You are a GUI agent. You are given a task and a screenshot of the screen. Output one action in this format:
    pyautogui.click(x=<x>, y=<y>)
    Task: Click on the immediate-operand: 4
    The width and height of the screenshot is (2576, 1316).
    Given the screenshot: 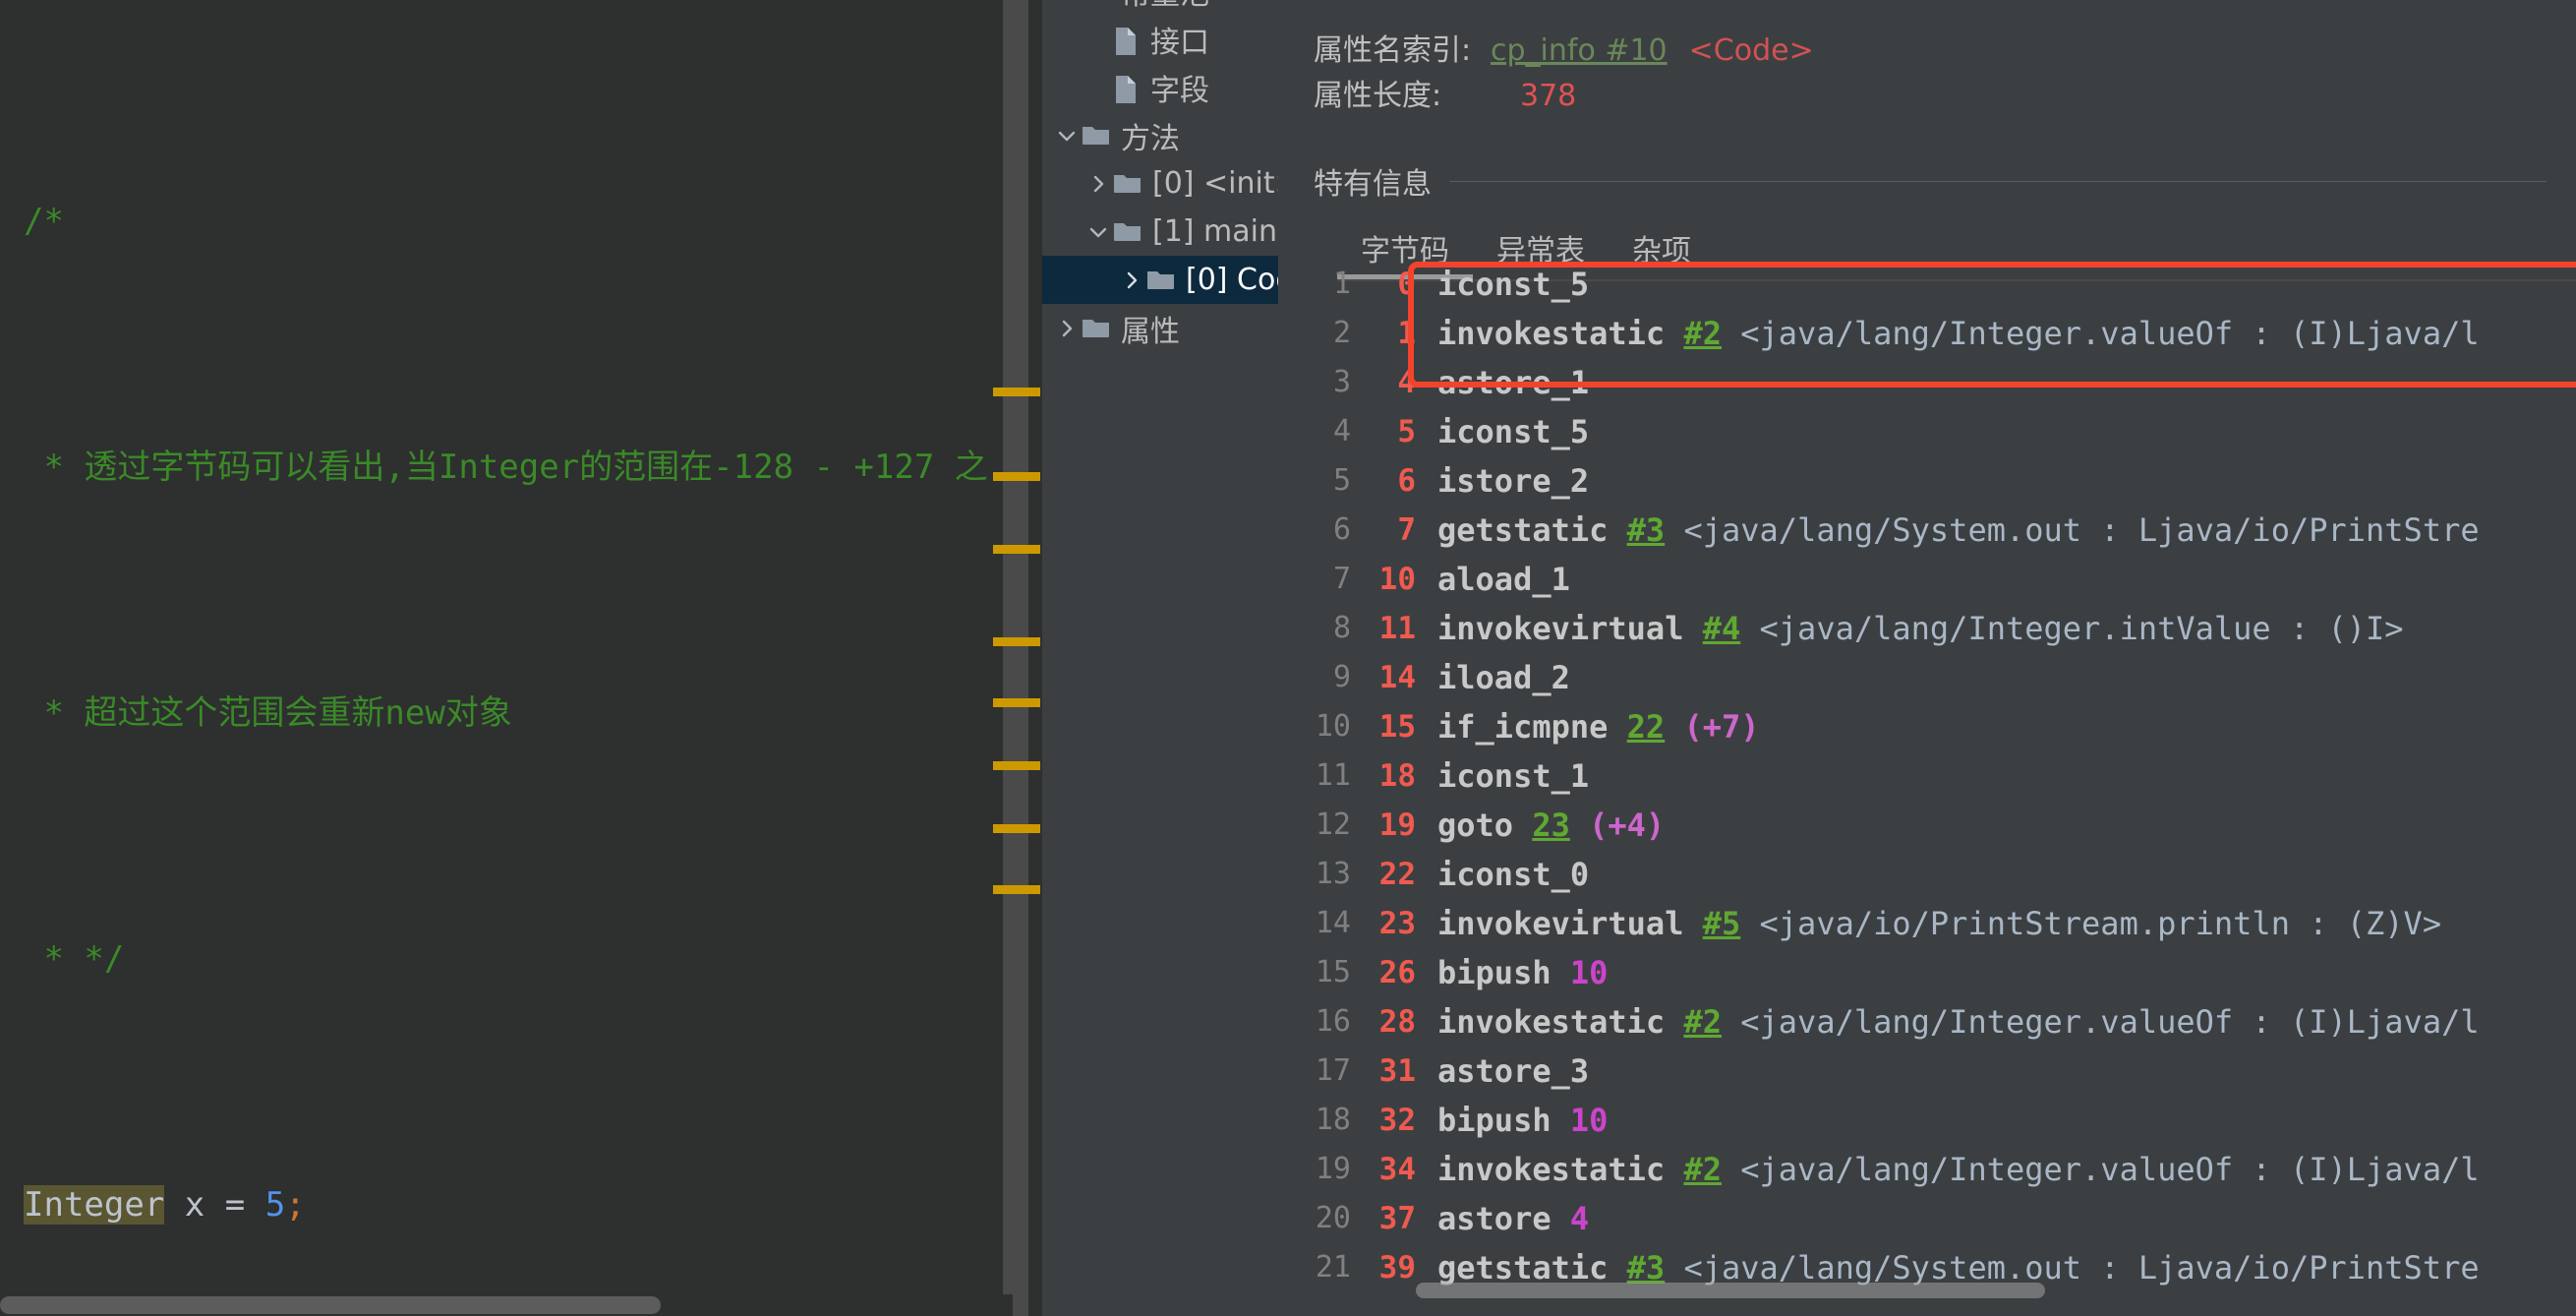 What is the action you would take?
    pyautogui.click(x=1579, y=1218)
    